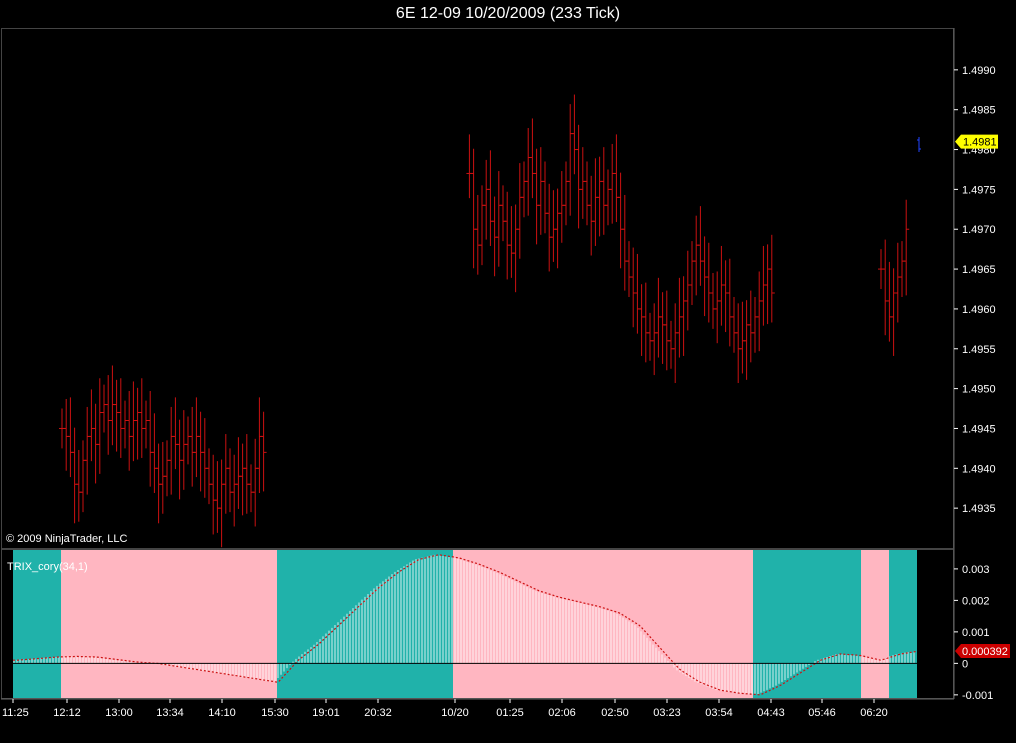 Image resolution: width=1016 pixels, height=743 pixels. What do you see at coordinates (979, 469) in the screenshot?
I see `price-tick-label: 1.4940` at bounding box center [979, 469].